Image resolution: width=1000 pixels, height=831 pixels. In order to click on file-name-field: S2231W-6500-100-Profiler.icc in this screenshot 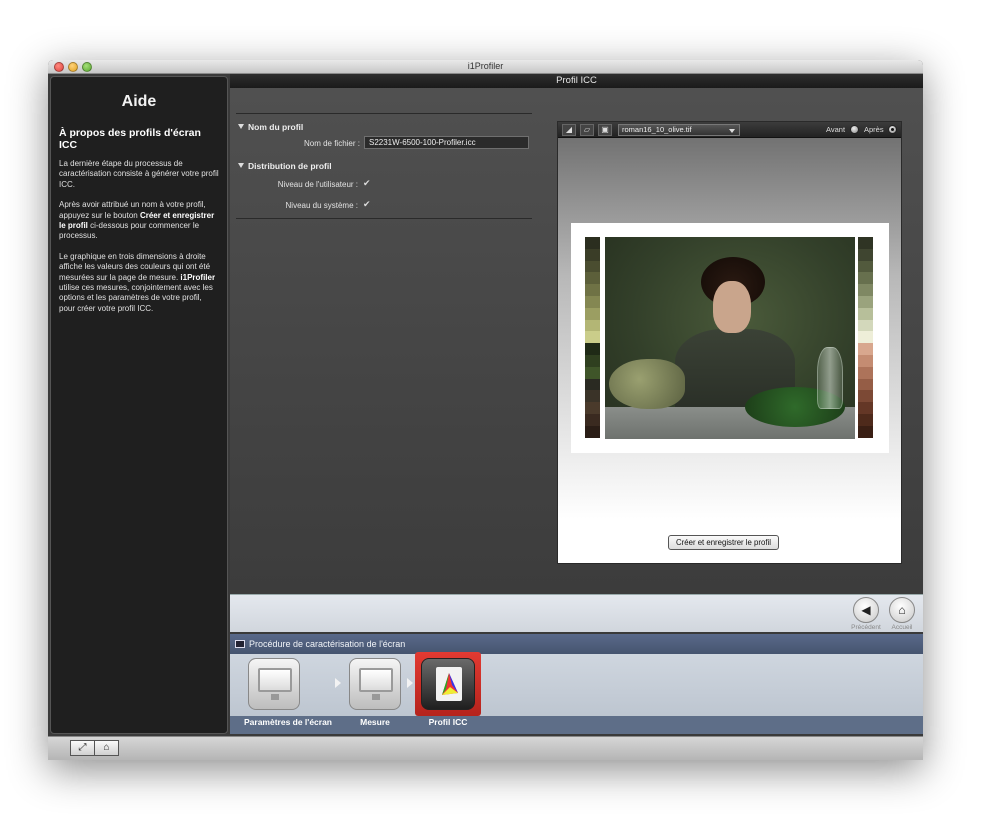, I will do `click(446, 142)`.